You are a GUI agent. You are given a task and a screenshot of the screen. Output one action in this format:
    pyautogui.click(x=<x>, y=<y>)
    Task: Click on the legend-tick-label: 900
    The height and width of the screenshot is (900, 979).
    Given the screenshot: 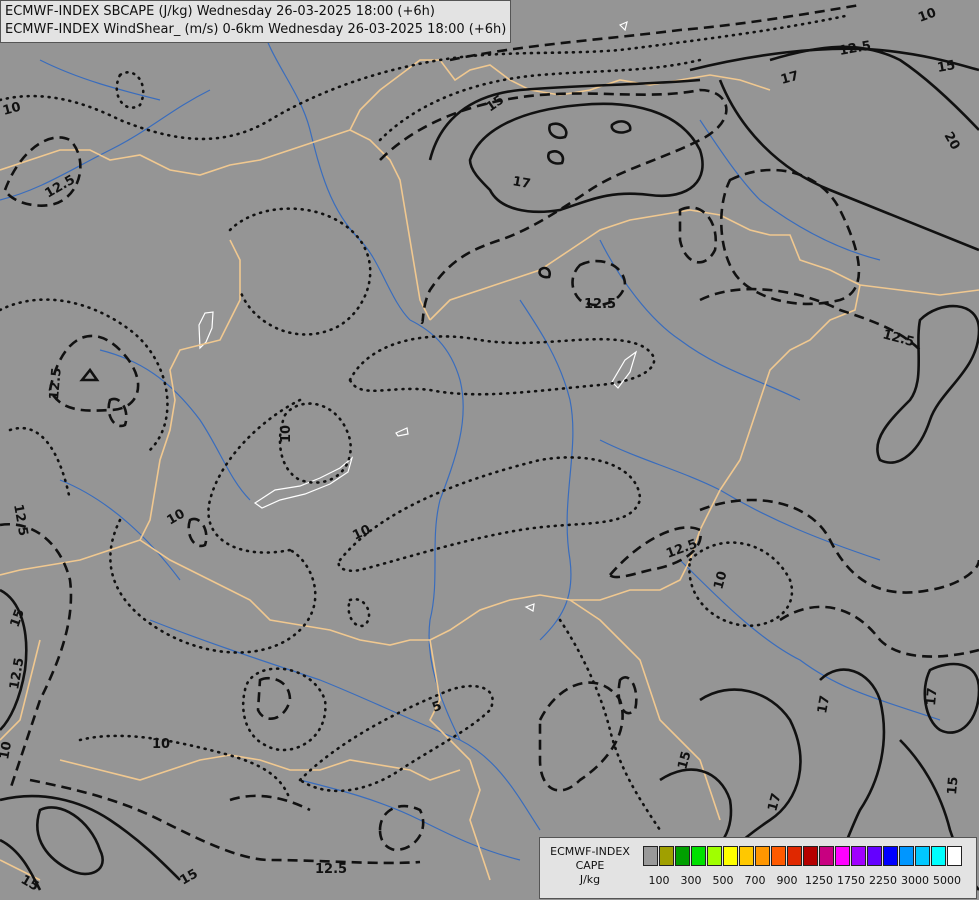 What is the action you would take?
    pyautogui.click(x=787, y=880)
    